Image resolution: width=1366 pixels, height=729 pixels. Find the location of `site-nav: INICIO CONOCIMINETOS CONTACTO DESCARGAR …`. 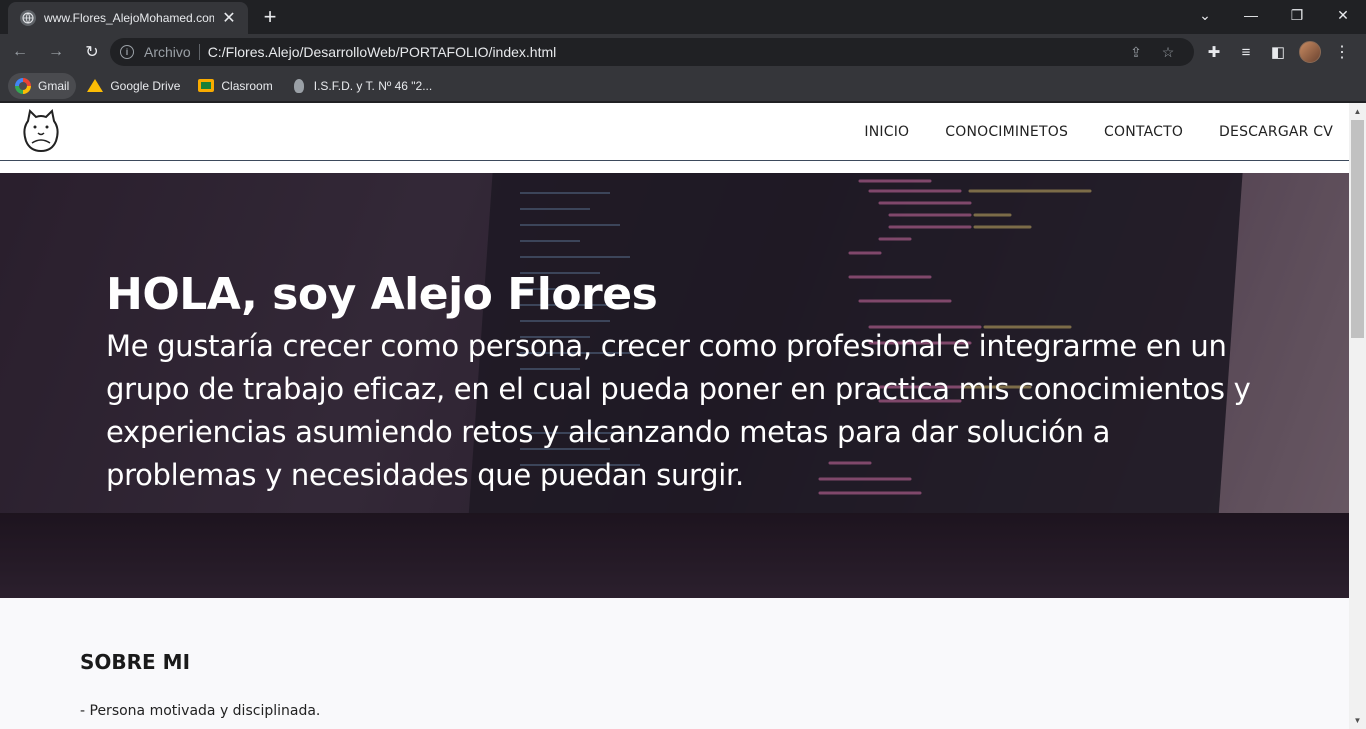

site-nav: INICIO CONOCIMINETOS CONTACTO DESCARGAR … is located at coordinates (1080, 132).